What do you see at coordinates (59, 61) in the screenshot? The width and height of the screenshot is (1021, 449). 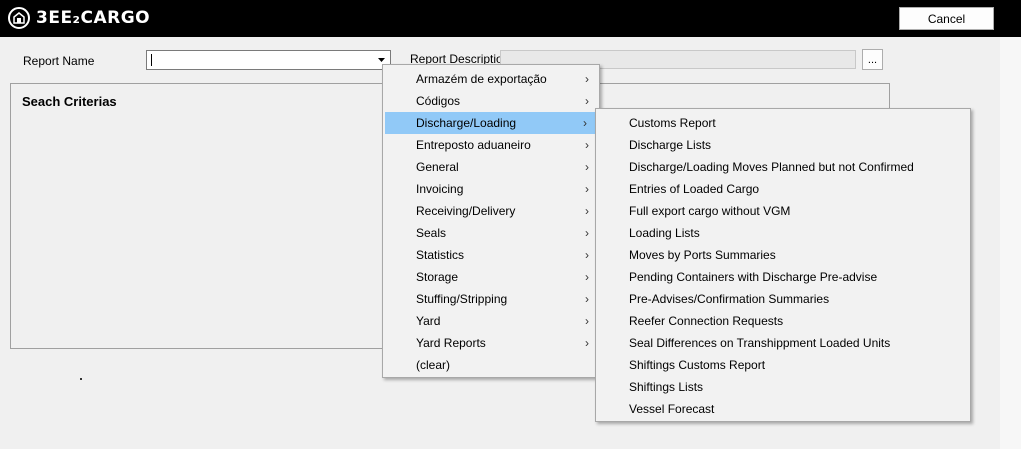 I see `report-name-label: Report Name` at bounding box center [59, 61].